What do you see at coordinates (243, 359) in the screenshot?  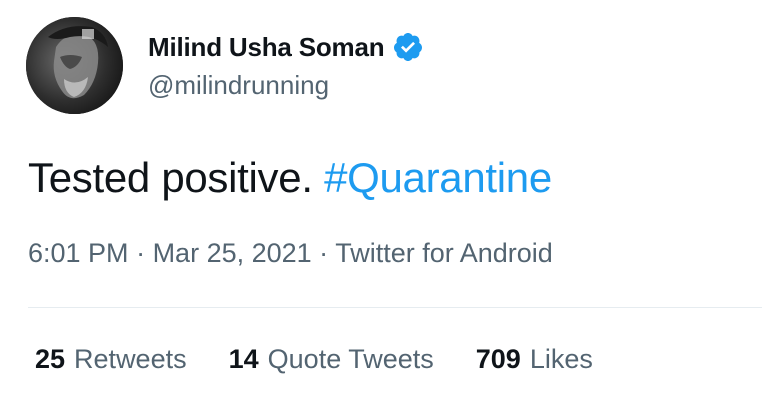 I see `quote-tweets-count: 14` at bounding box center [243, 359].